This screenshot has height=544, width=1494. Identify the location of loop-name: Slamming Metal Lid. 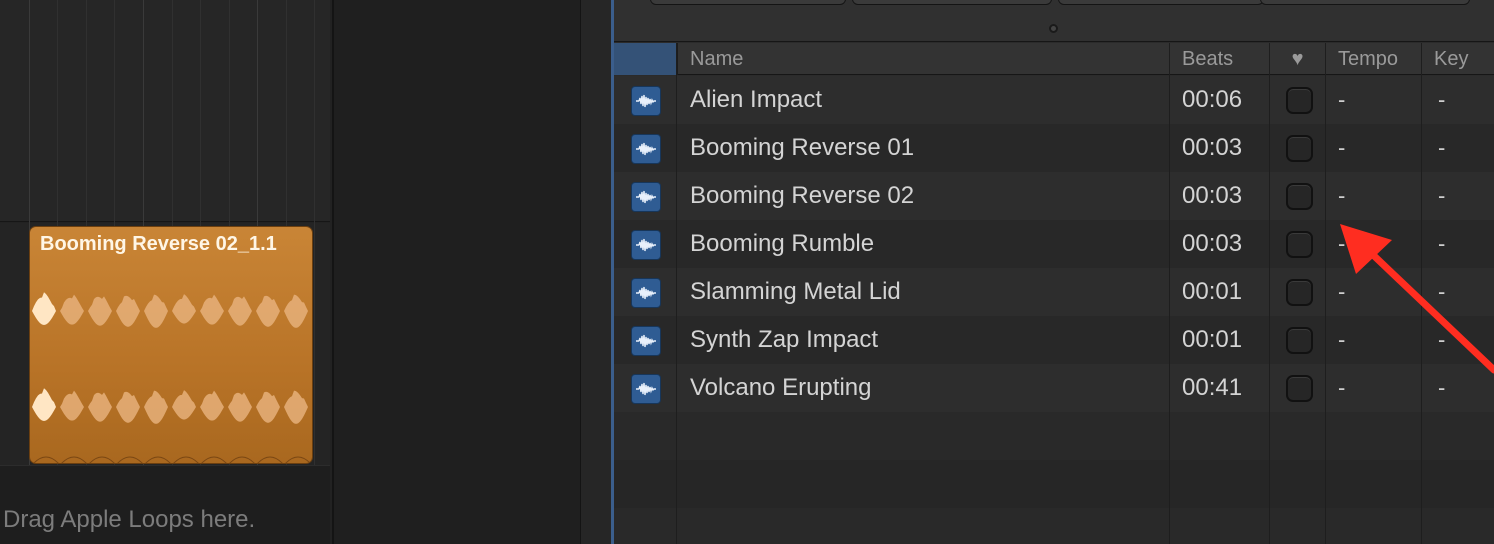
(795, 291).